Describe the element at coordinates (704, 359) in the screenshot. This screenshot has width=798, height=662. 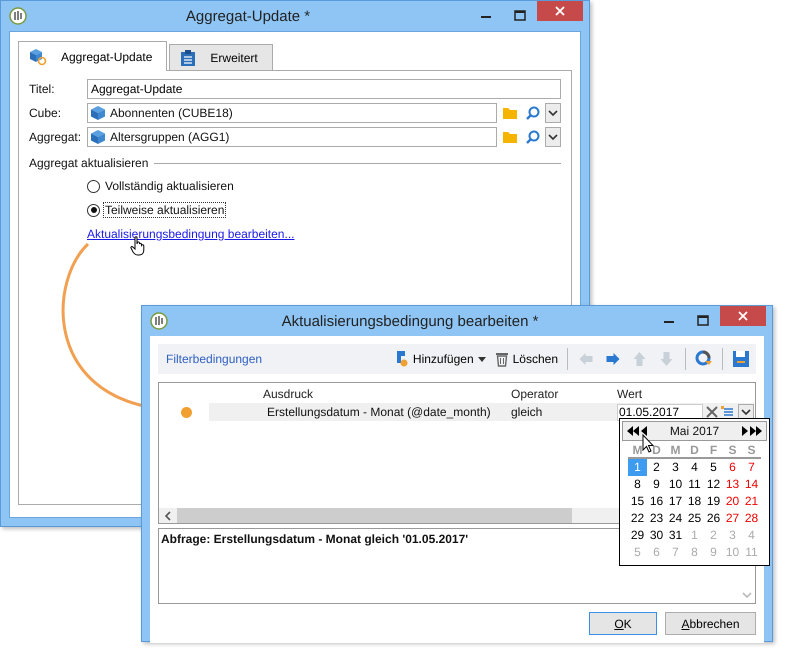
I see `pie-filter-icon` at that location.